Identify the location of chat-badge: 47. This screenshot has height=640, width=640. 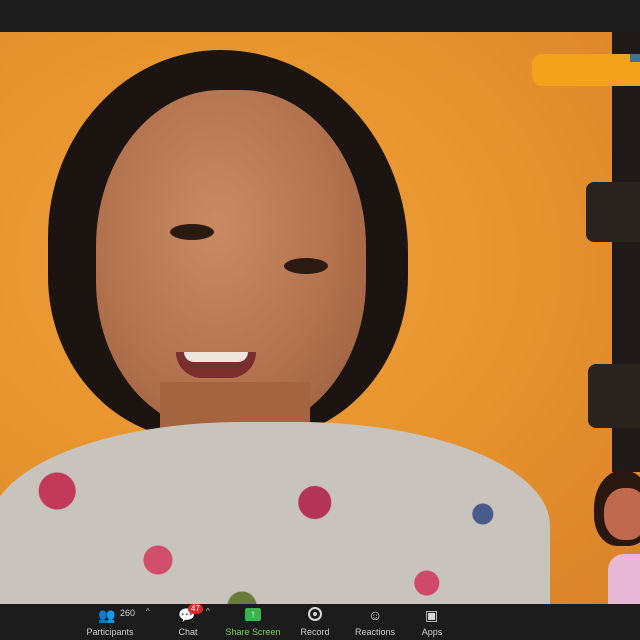
(195, 609).